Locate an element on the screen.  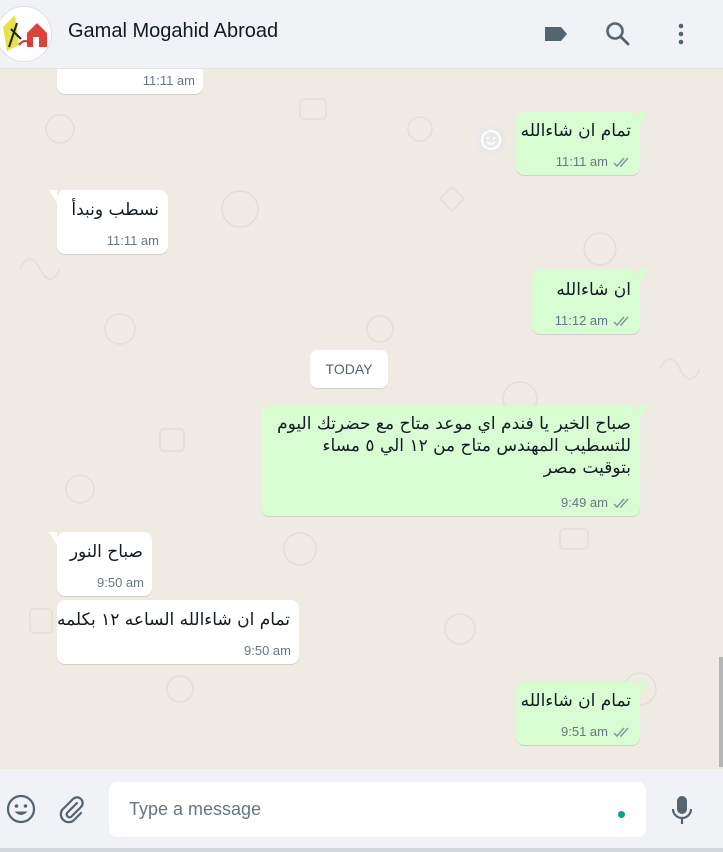
message-input: Type a message is located at coordinates (377, 809).